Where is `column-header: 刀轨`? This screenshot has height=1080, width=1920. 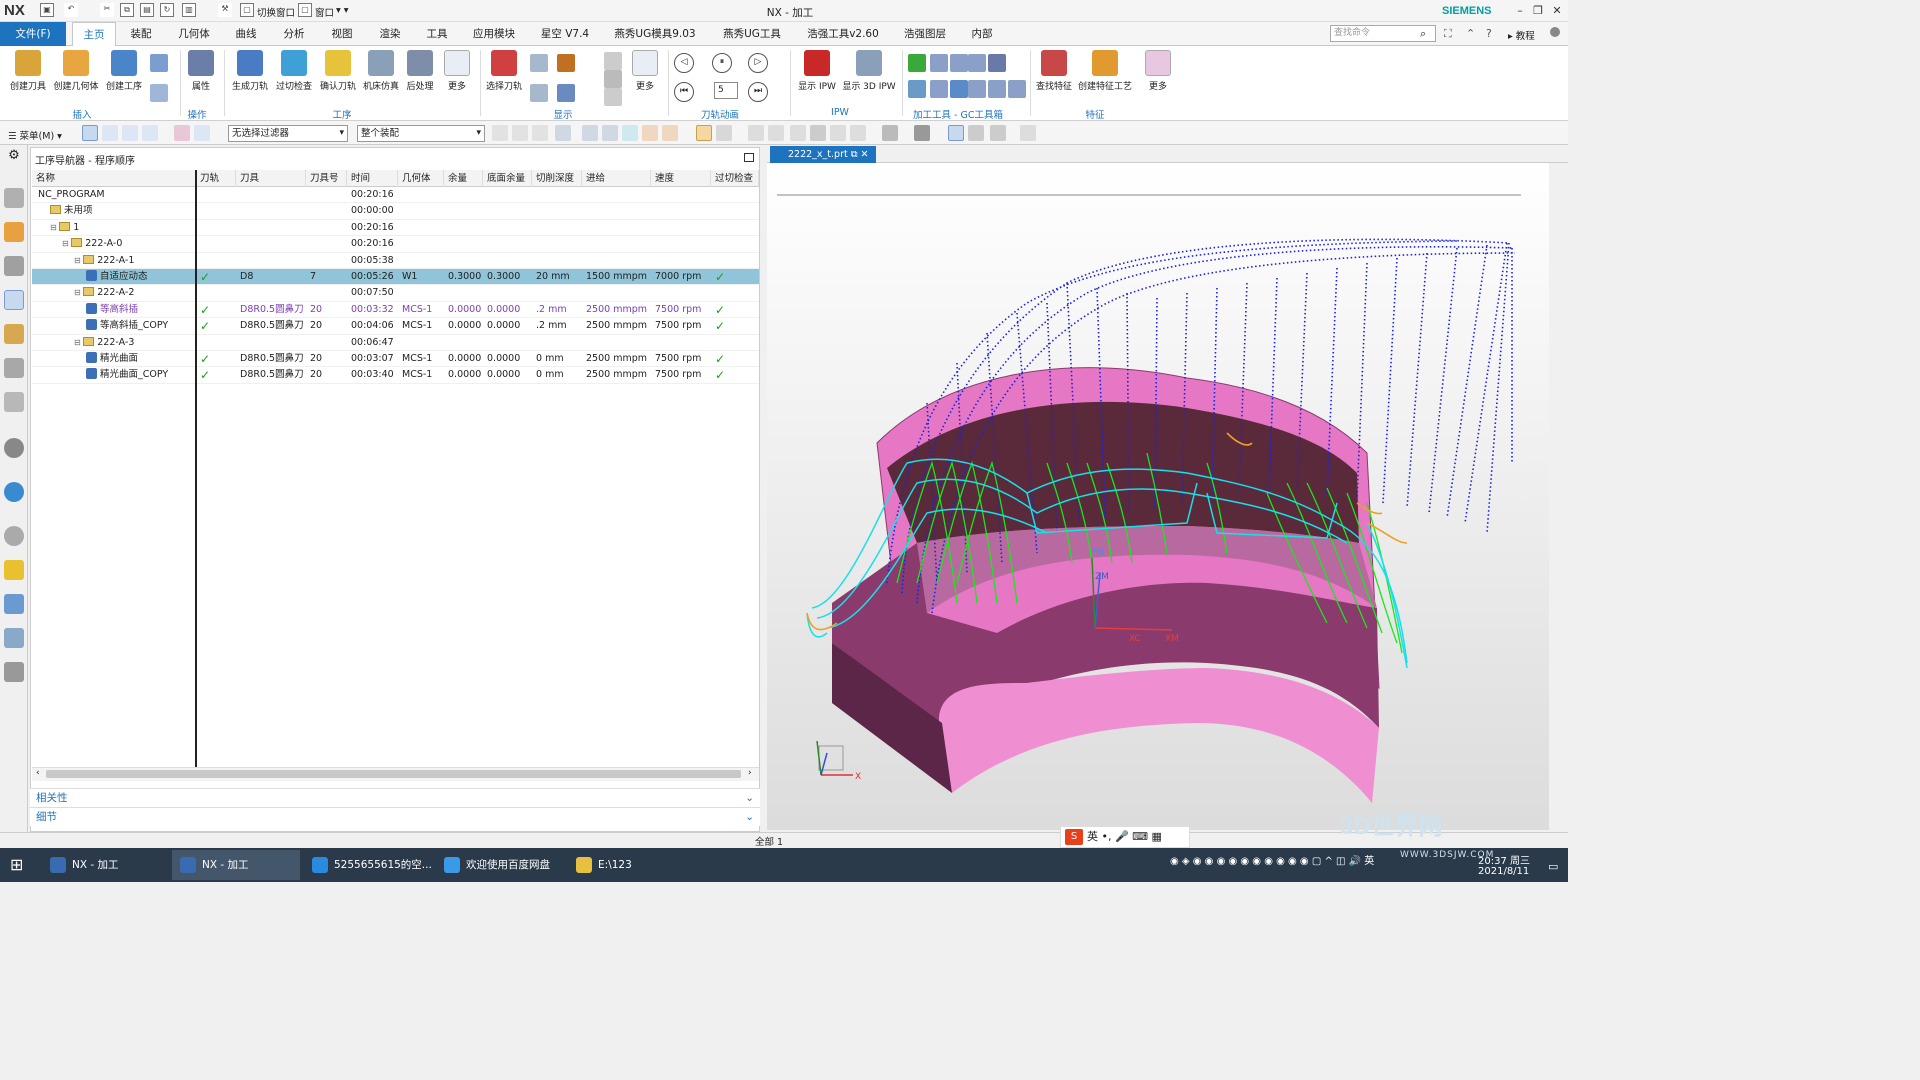
column-header: 刀轨 is located at coordinates (216, 178).